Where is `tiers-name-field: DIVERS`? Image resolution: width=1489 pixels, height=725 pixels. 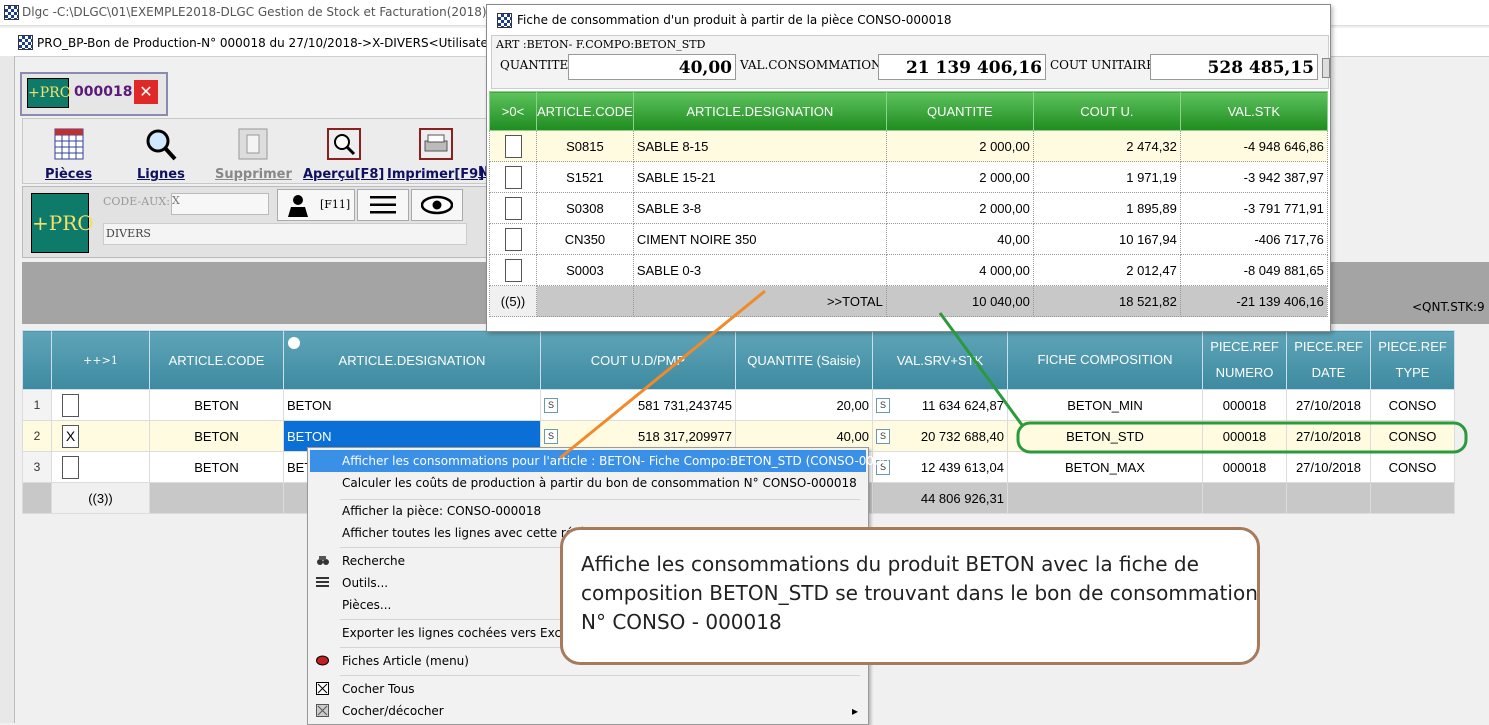 tiers-name-field: DIVERS is located at coordinates (285, 234).